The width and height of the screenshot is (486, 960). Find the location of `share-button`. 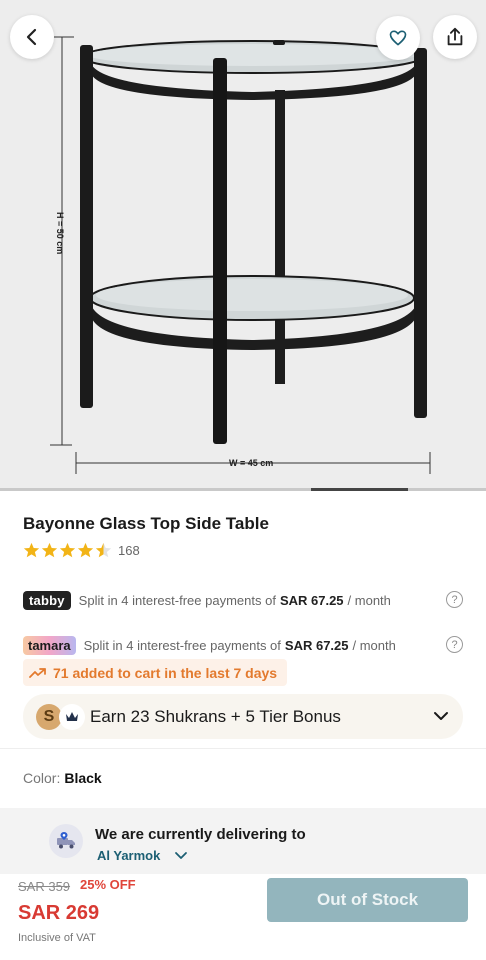

share-button is located at coordinates (455, 37).